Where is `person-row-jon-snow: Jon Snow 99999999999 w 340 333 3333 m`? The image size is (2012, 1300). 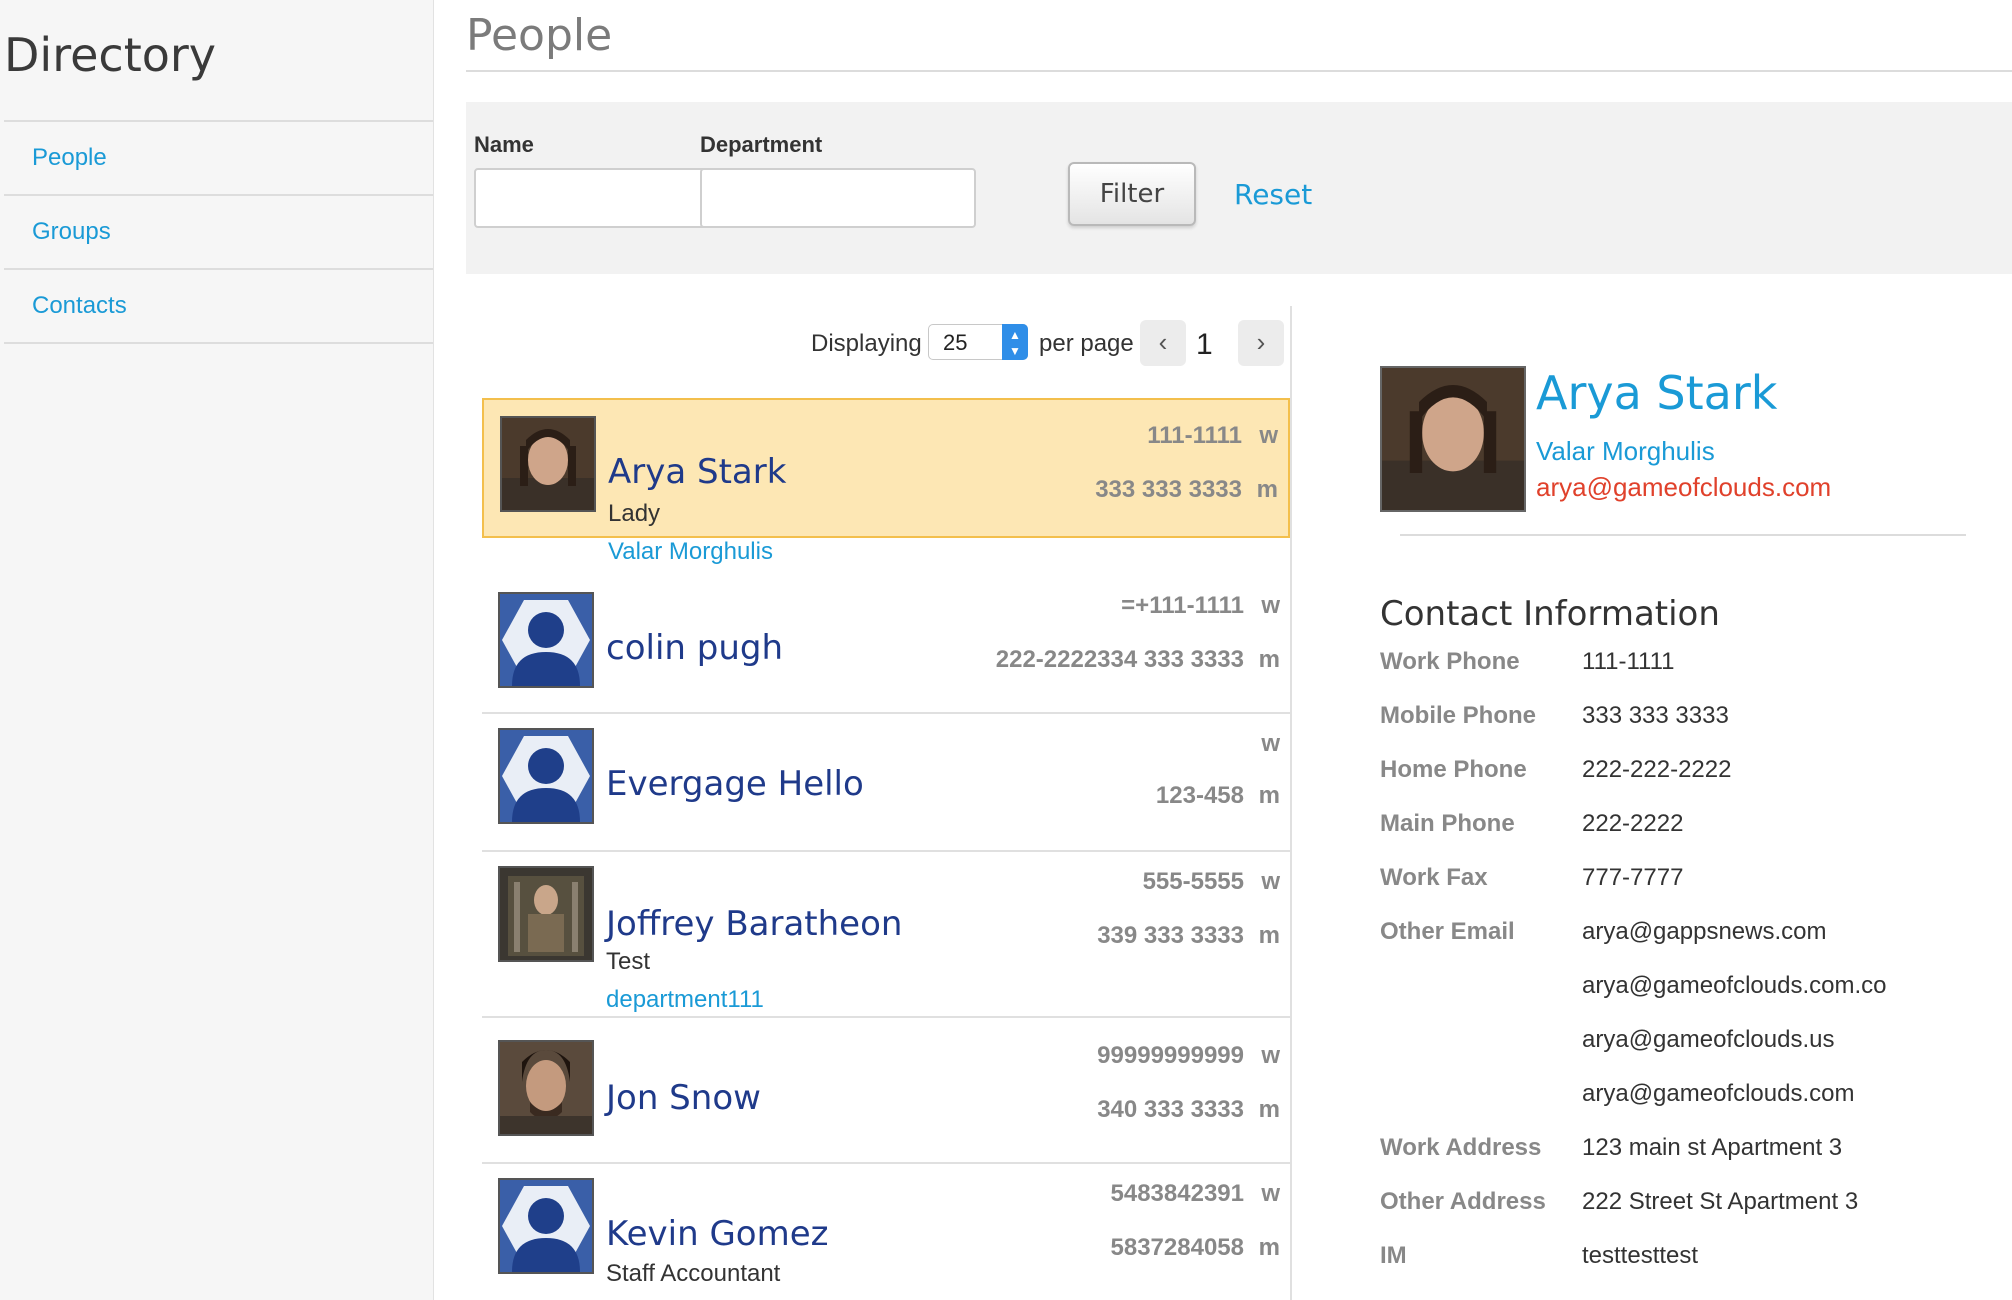
person-row-jon-snow: Jon Snow 99999999999 w 340 333 3333 m is located at coordinates (886, 1095).